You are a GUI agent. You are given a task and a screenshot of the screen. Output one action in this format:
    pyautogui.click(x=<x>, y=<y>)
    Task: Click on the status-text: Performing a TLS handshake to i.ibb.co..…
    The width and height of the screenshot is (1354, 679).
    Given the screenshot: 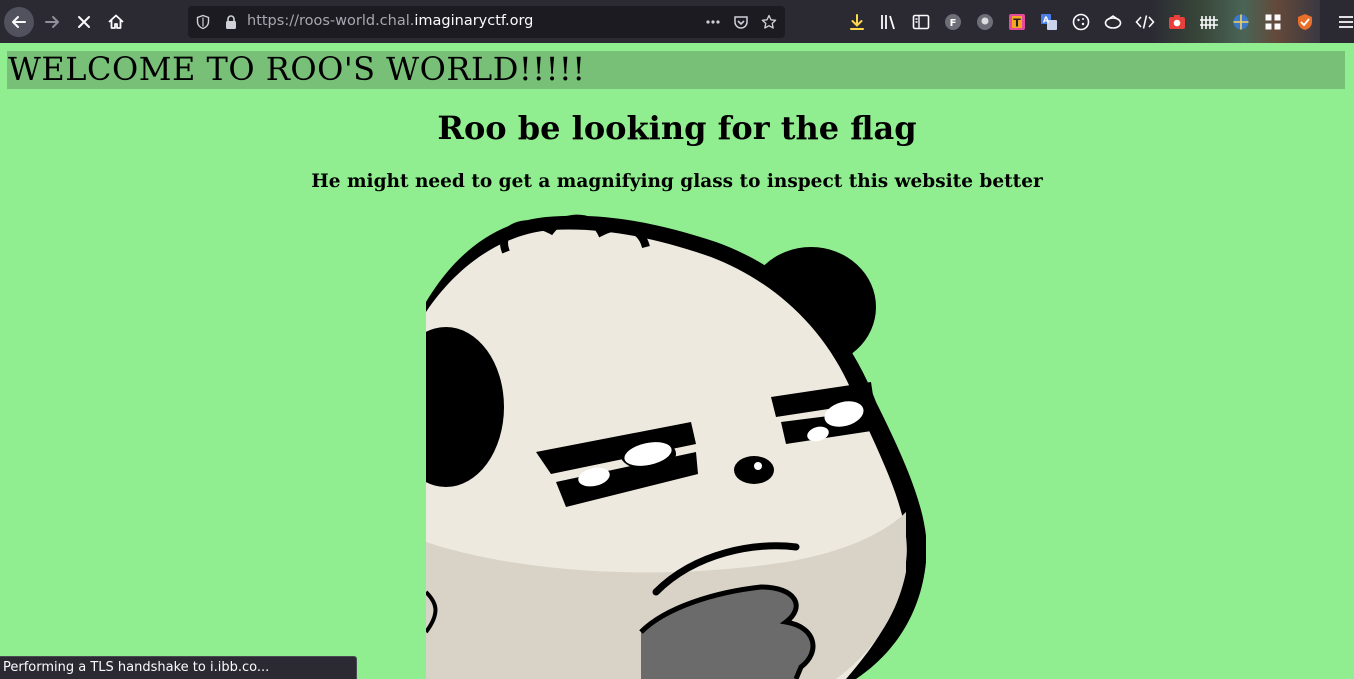 What is the action you would take?
    pyautogui.click(x=136, y=667)
    